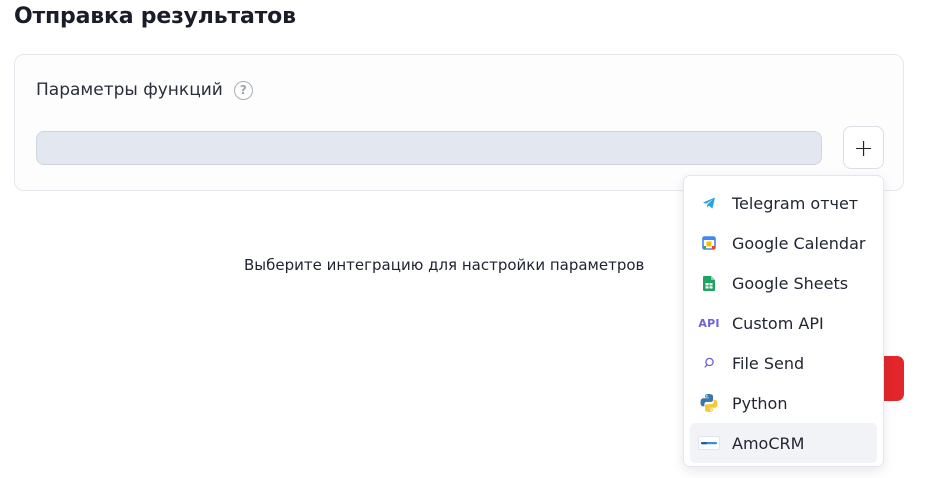 The width and height of the screenshot is (938, 478). Describe the element at coordinates (799, 243) in the screenshot. I see `menu-item-label: Google Calendar` at that location.